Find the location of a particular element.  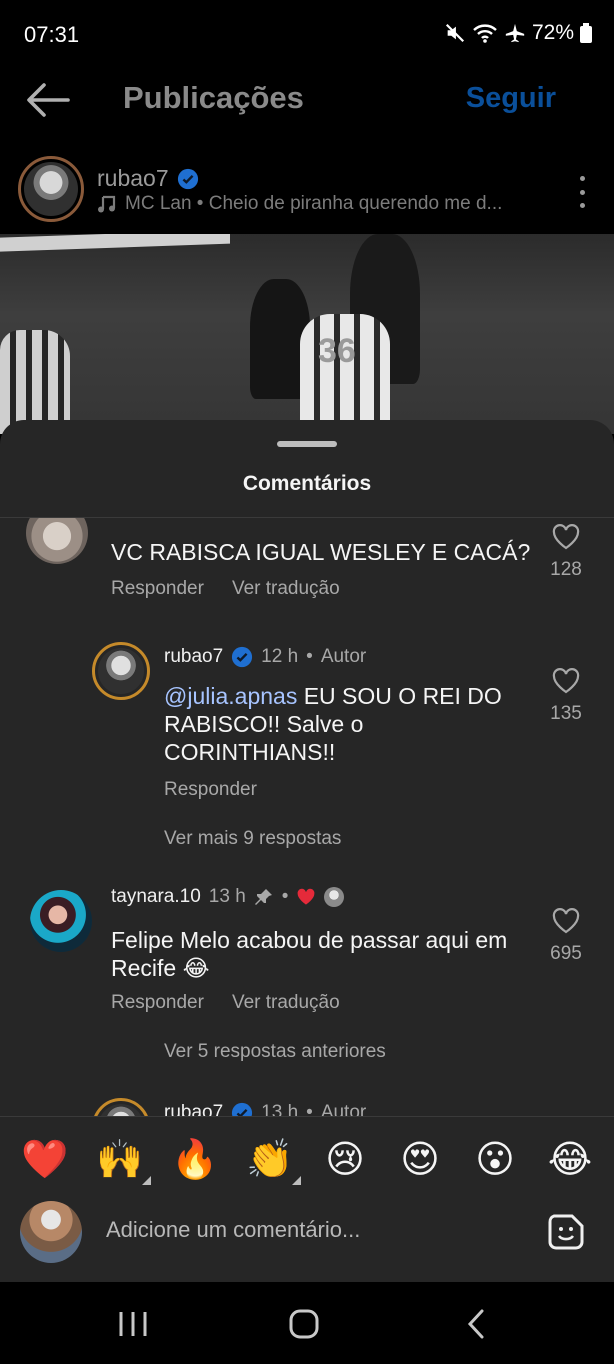

creator-liked-heart-icon is located at coordinates (306, 896).